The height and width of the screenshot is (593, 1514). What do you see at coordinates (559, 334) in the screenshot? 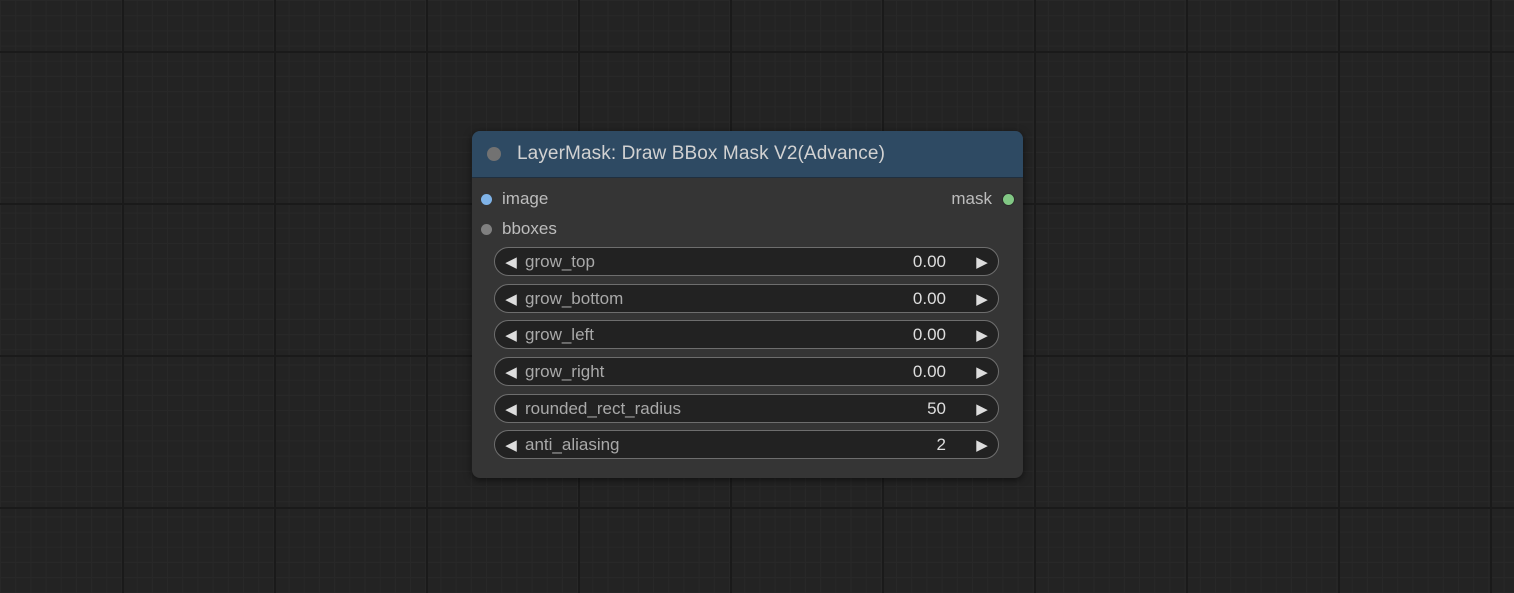
I see `widget-label: grow_left` at bounding box center [559, 334].